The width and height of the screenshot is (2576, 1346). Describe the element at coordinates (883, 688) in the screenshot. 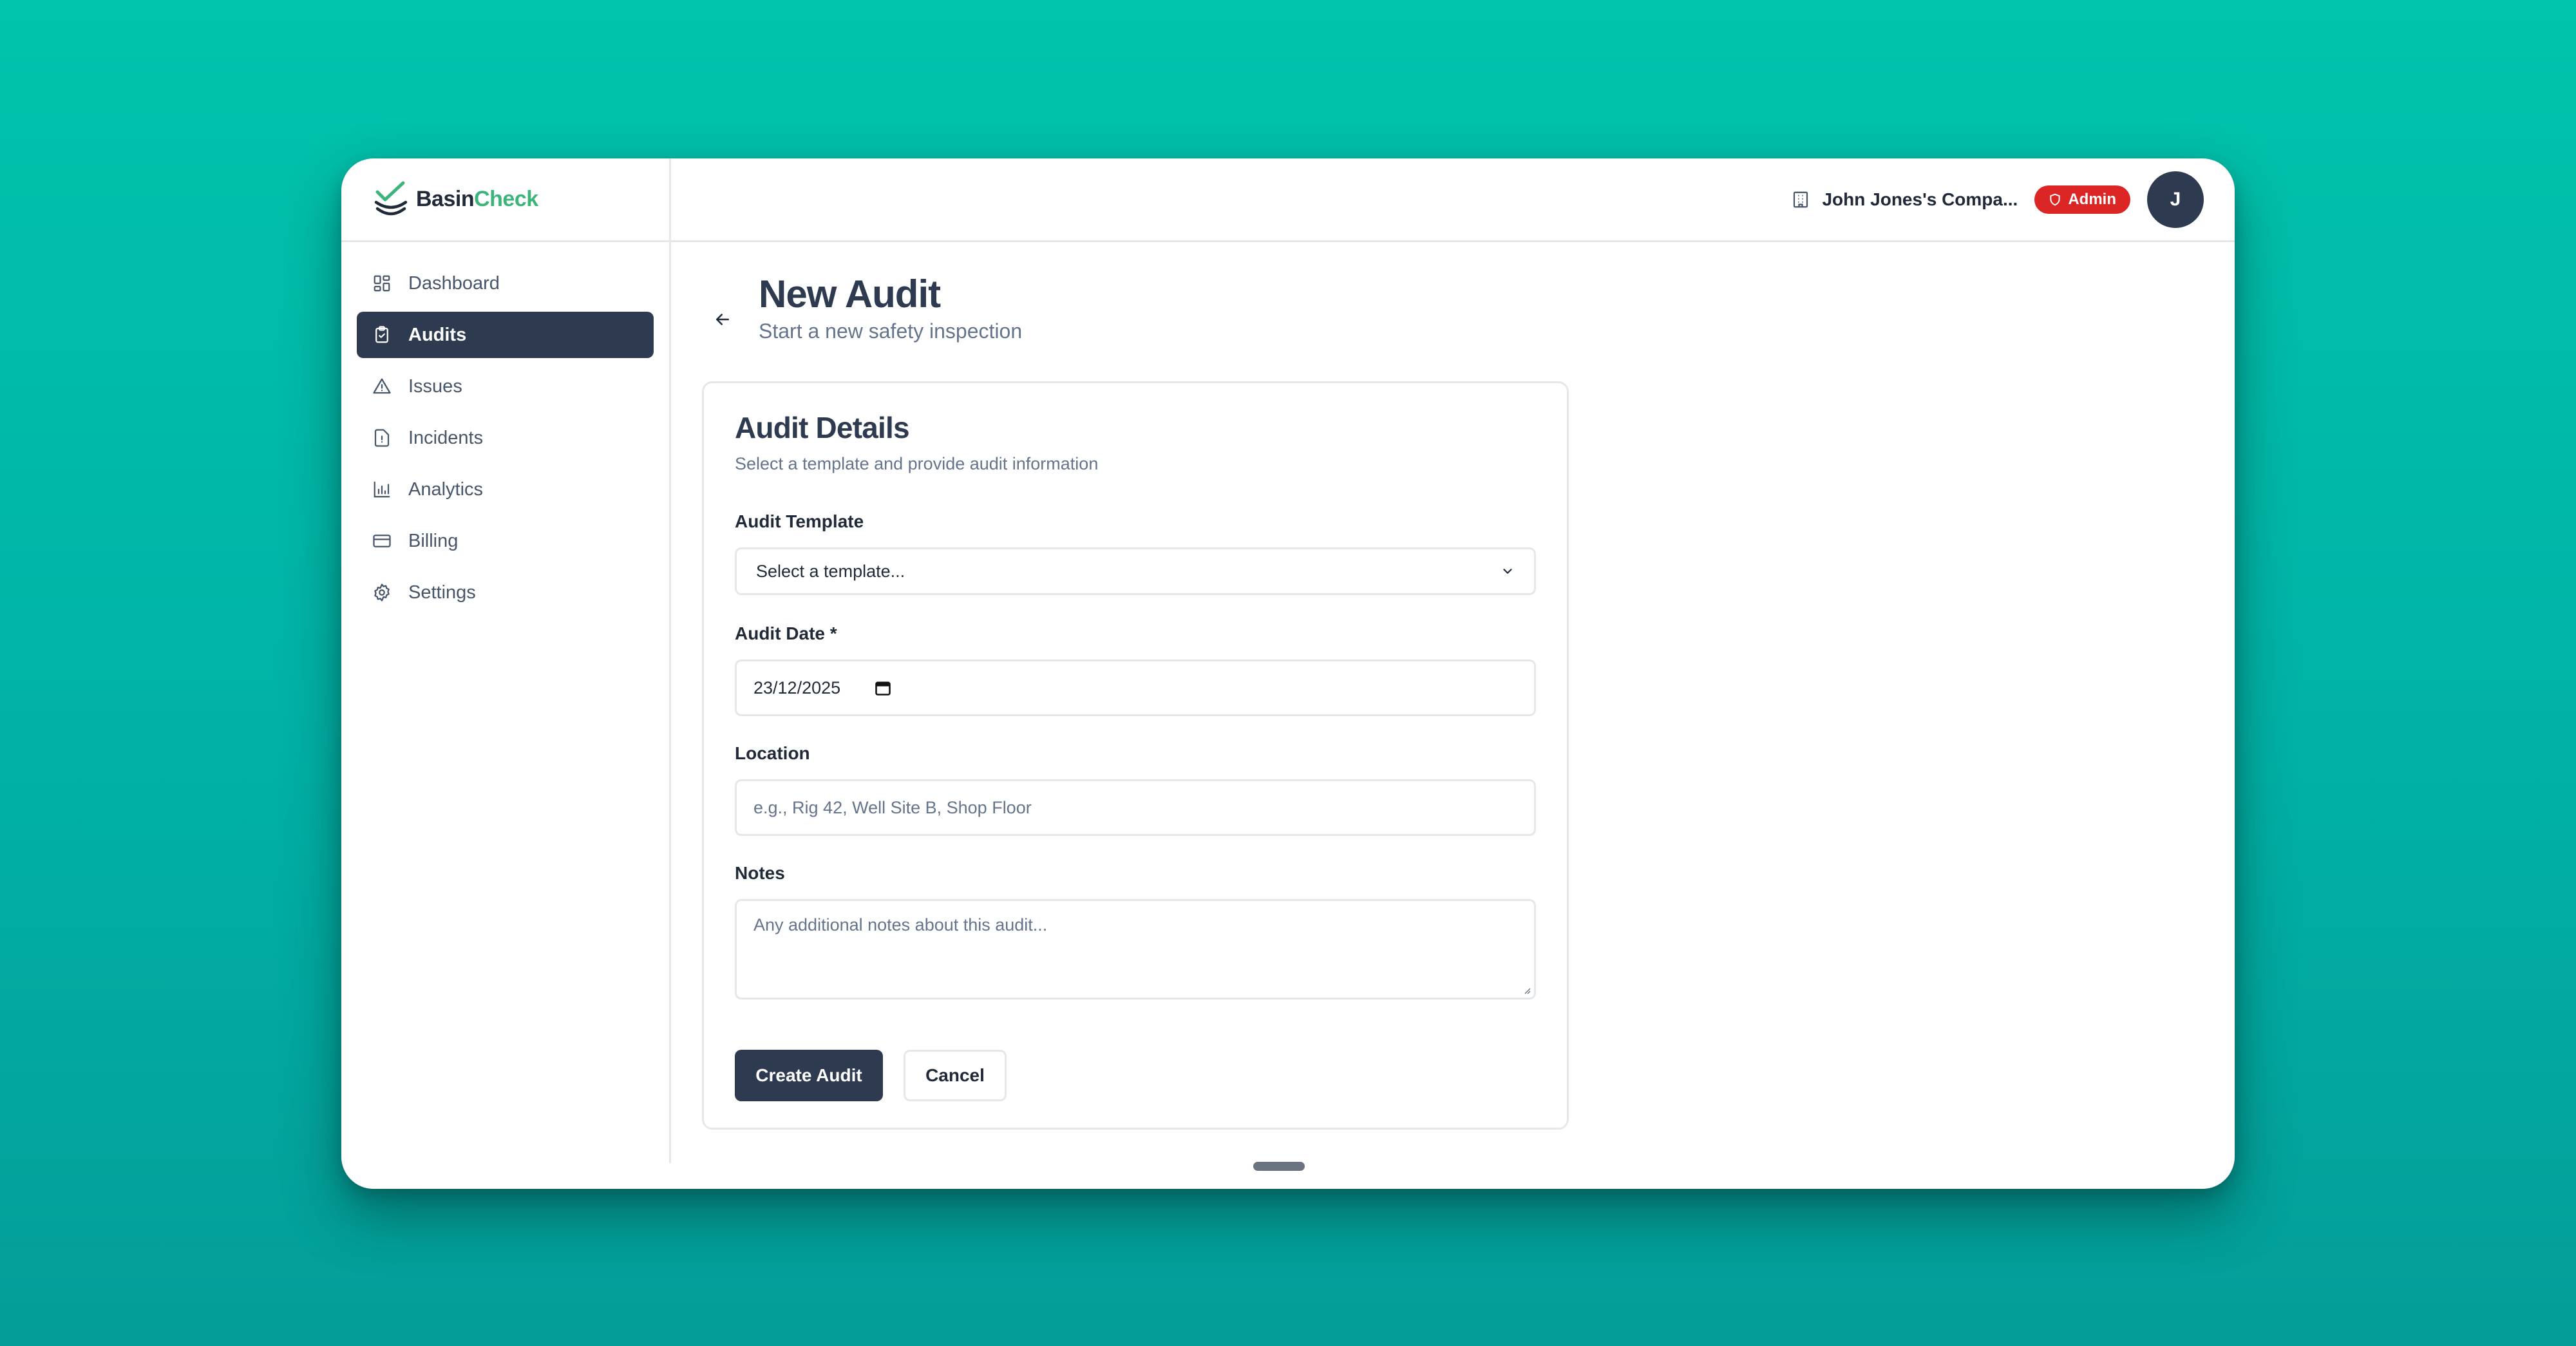

I see `calendar-icon` at that location.